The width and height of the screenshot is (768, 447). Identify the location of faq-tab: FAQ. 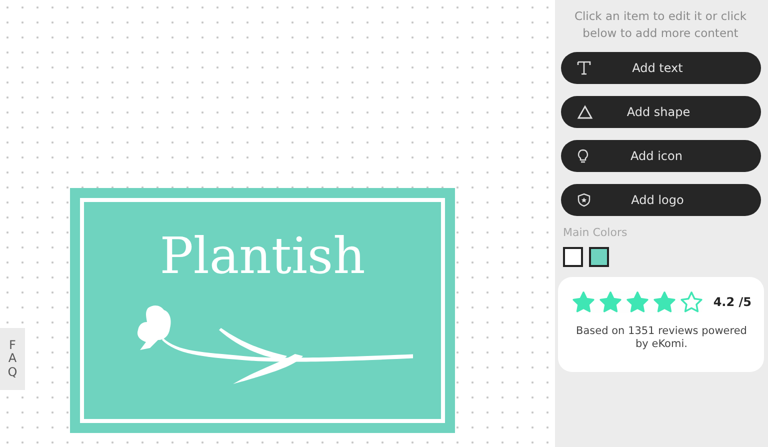
(12, 359).